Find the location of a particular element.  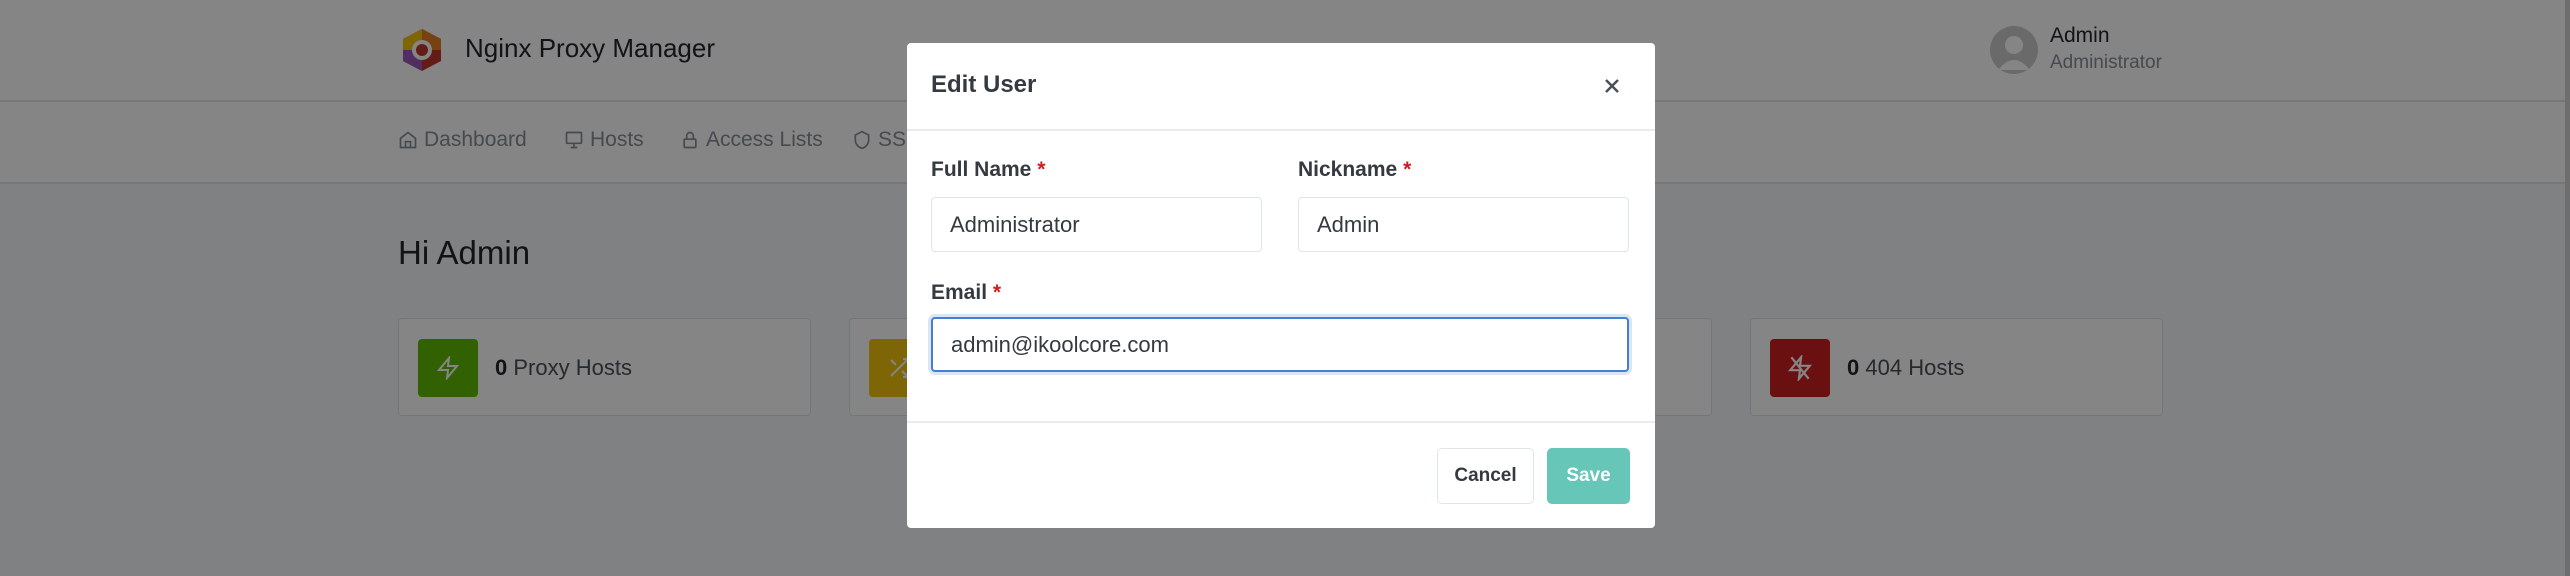

page-scrollbar is located at coordinates (2567, 288).